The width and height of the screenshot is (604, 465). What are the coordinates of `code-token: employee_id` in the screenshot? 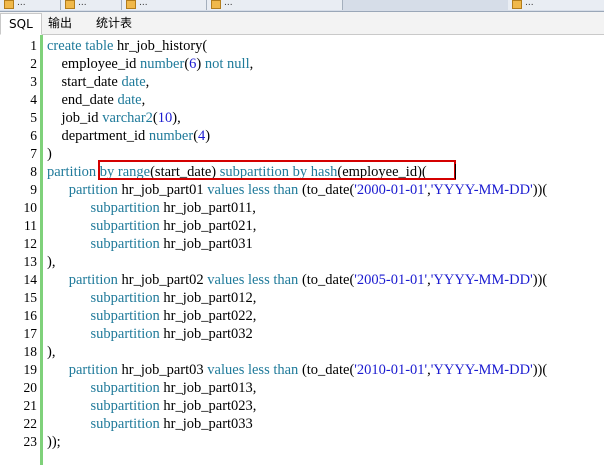 It's located at (94, 64).